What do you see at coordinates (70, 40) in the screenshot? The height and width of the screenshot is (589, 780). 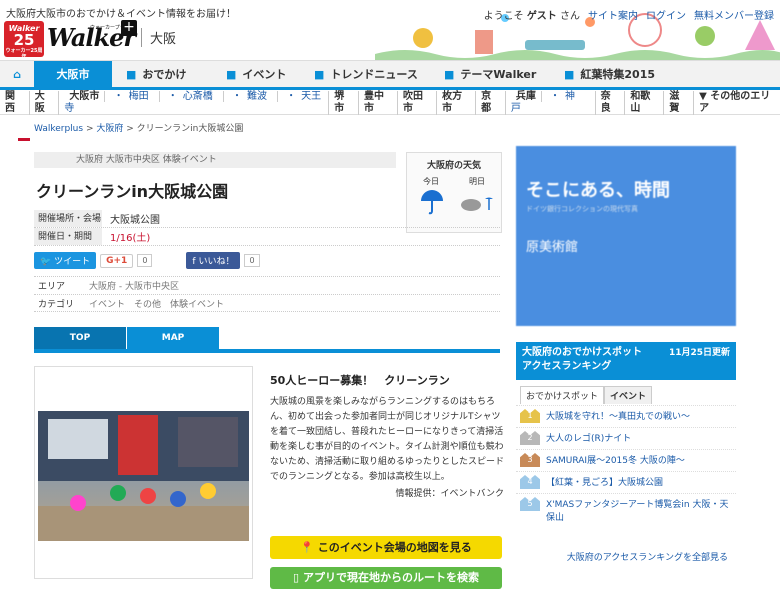 I see `walker-logo: Walker 25 ウォーカー25周年 Walker ウォーカープラス +` at bounding box center [70, 40].